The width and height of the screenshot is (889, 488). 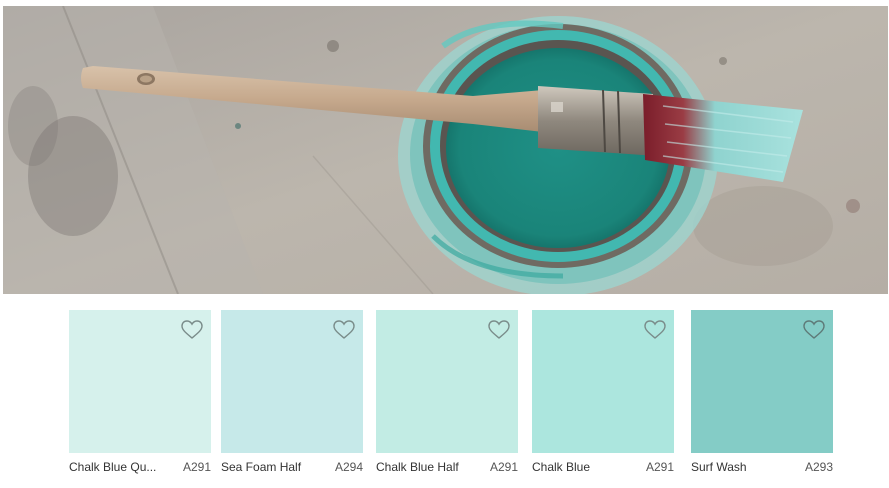 What do you see at coordinates (818, 467) in the screenshot?
I see `swatch-code: A293` at bounding box center [818, 467].